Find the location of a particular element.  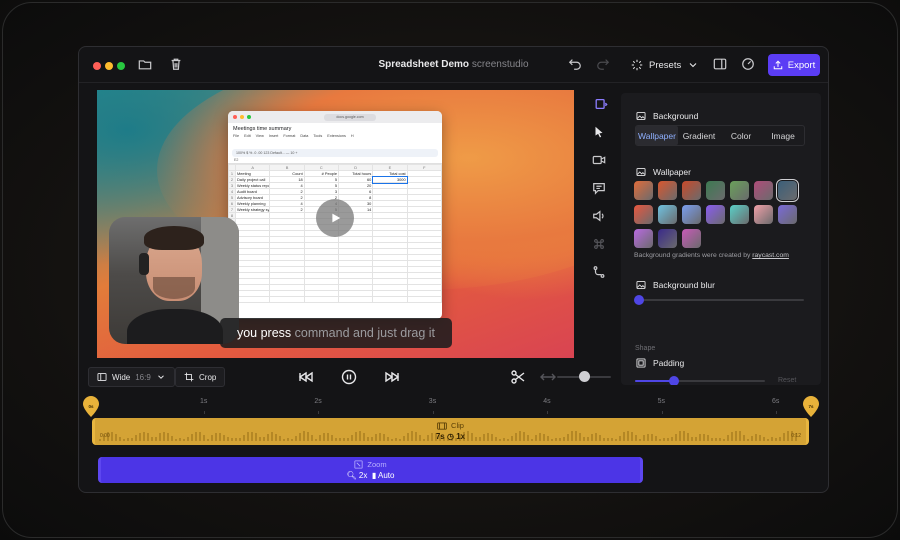

sidebar-toggle-icon is located at coordinates (720, 64).